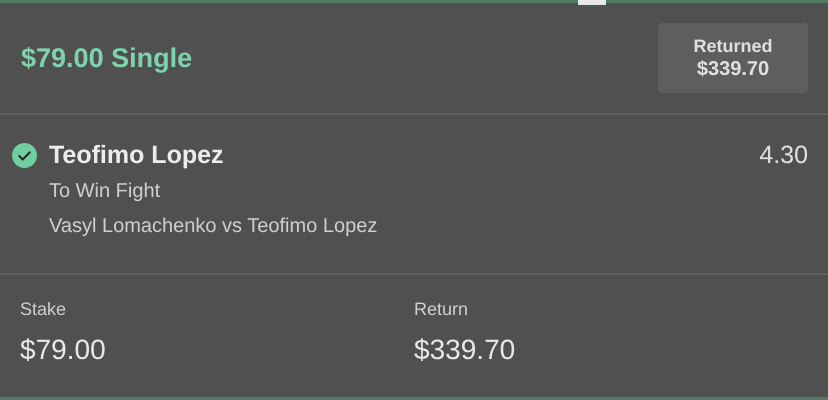 Image resolution: width=828 pixels, height=400 pixels. I want to click on odds: 4.30, so click(783, 155).